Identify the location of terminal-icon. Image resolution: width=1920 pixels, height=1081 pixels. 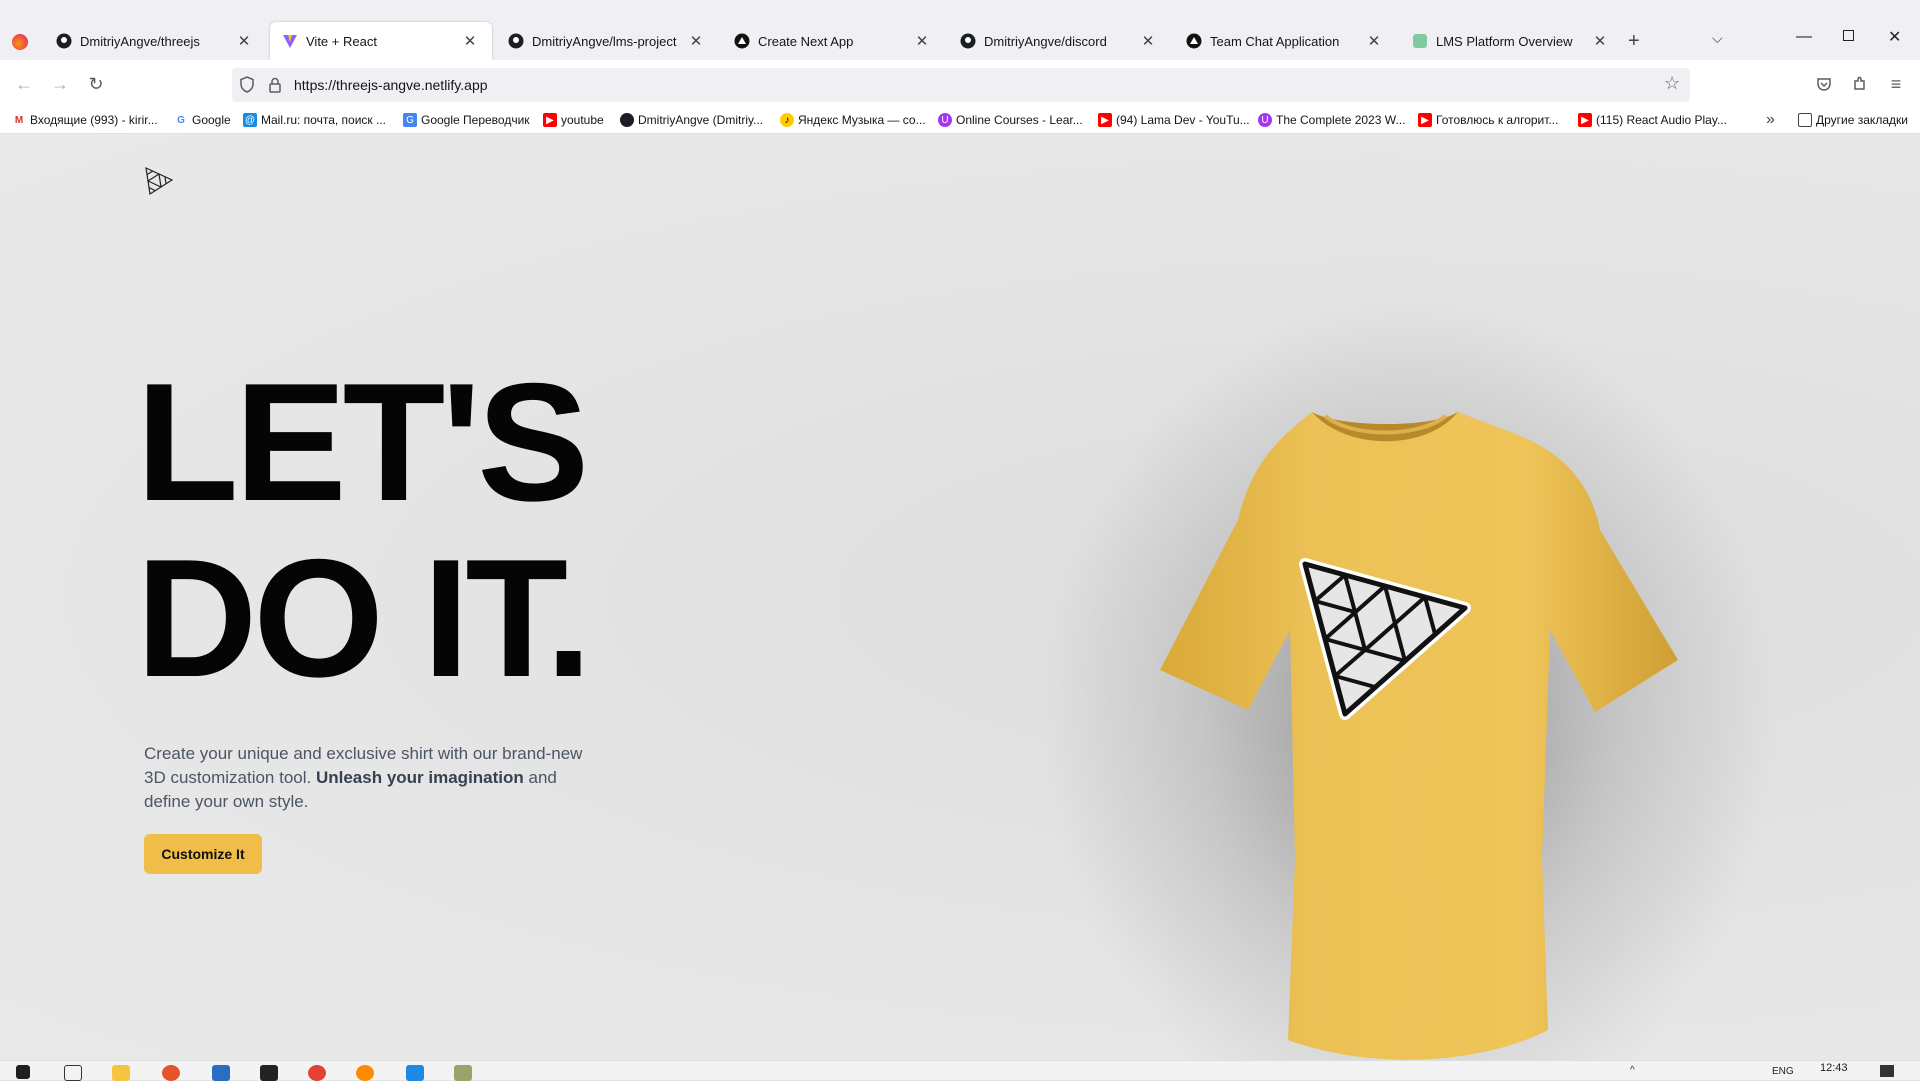
(269, 1073).